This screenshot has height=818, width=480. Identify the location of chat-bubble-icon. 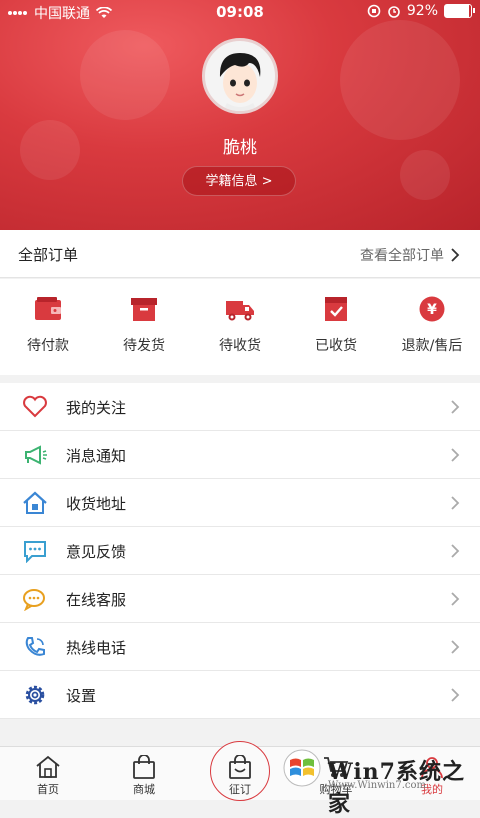
(35, 552).